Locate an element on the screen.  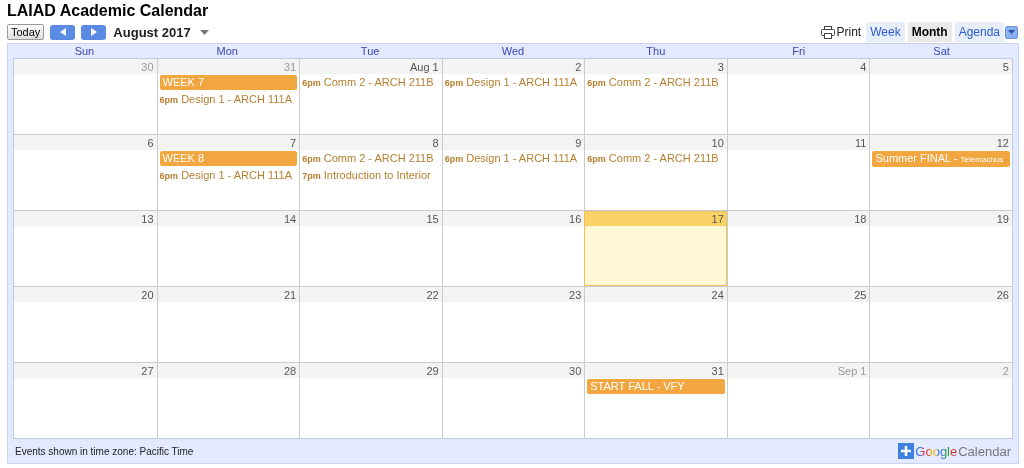
calendar-title: LAIAD Academic Calendar is located at coordinates (108, 11).